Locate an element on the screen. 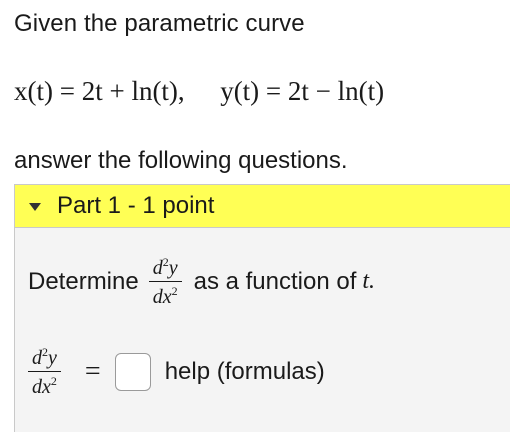  prompt-prefix: Determine is located at coordinates (83, 281).